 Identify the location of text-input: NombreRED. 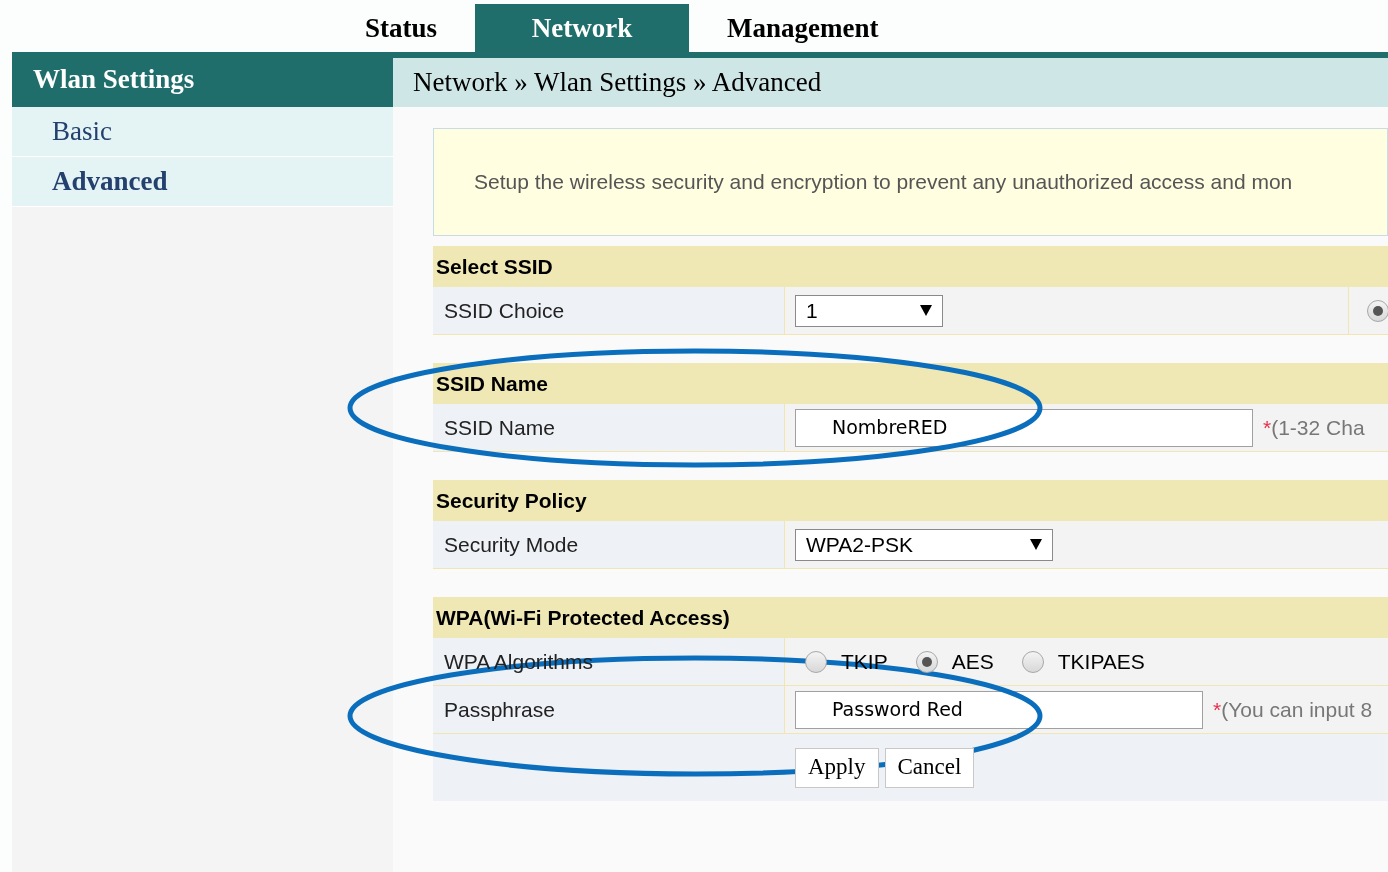
(1024, 427).